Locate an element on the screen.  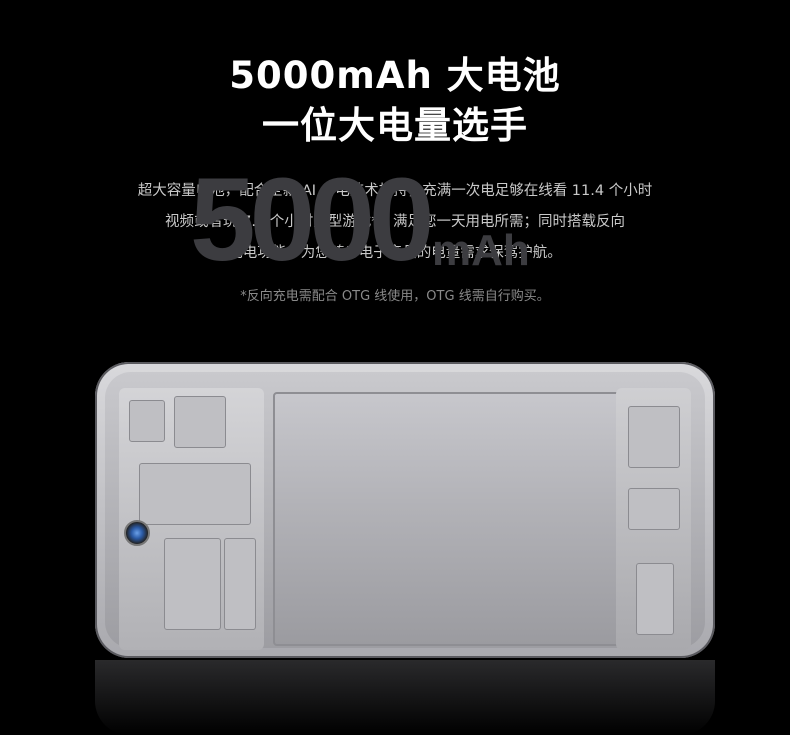
shield-plate is located at coordinates (195, 494).